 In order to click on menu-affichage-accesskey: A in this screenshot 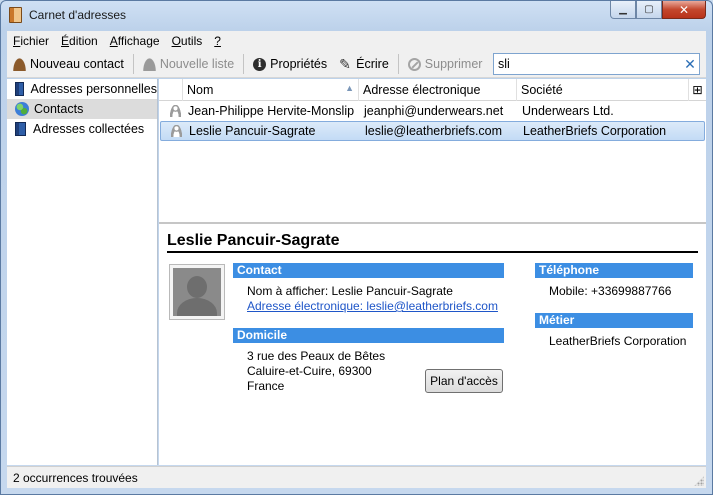, I will do `click(113, 41)`.